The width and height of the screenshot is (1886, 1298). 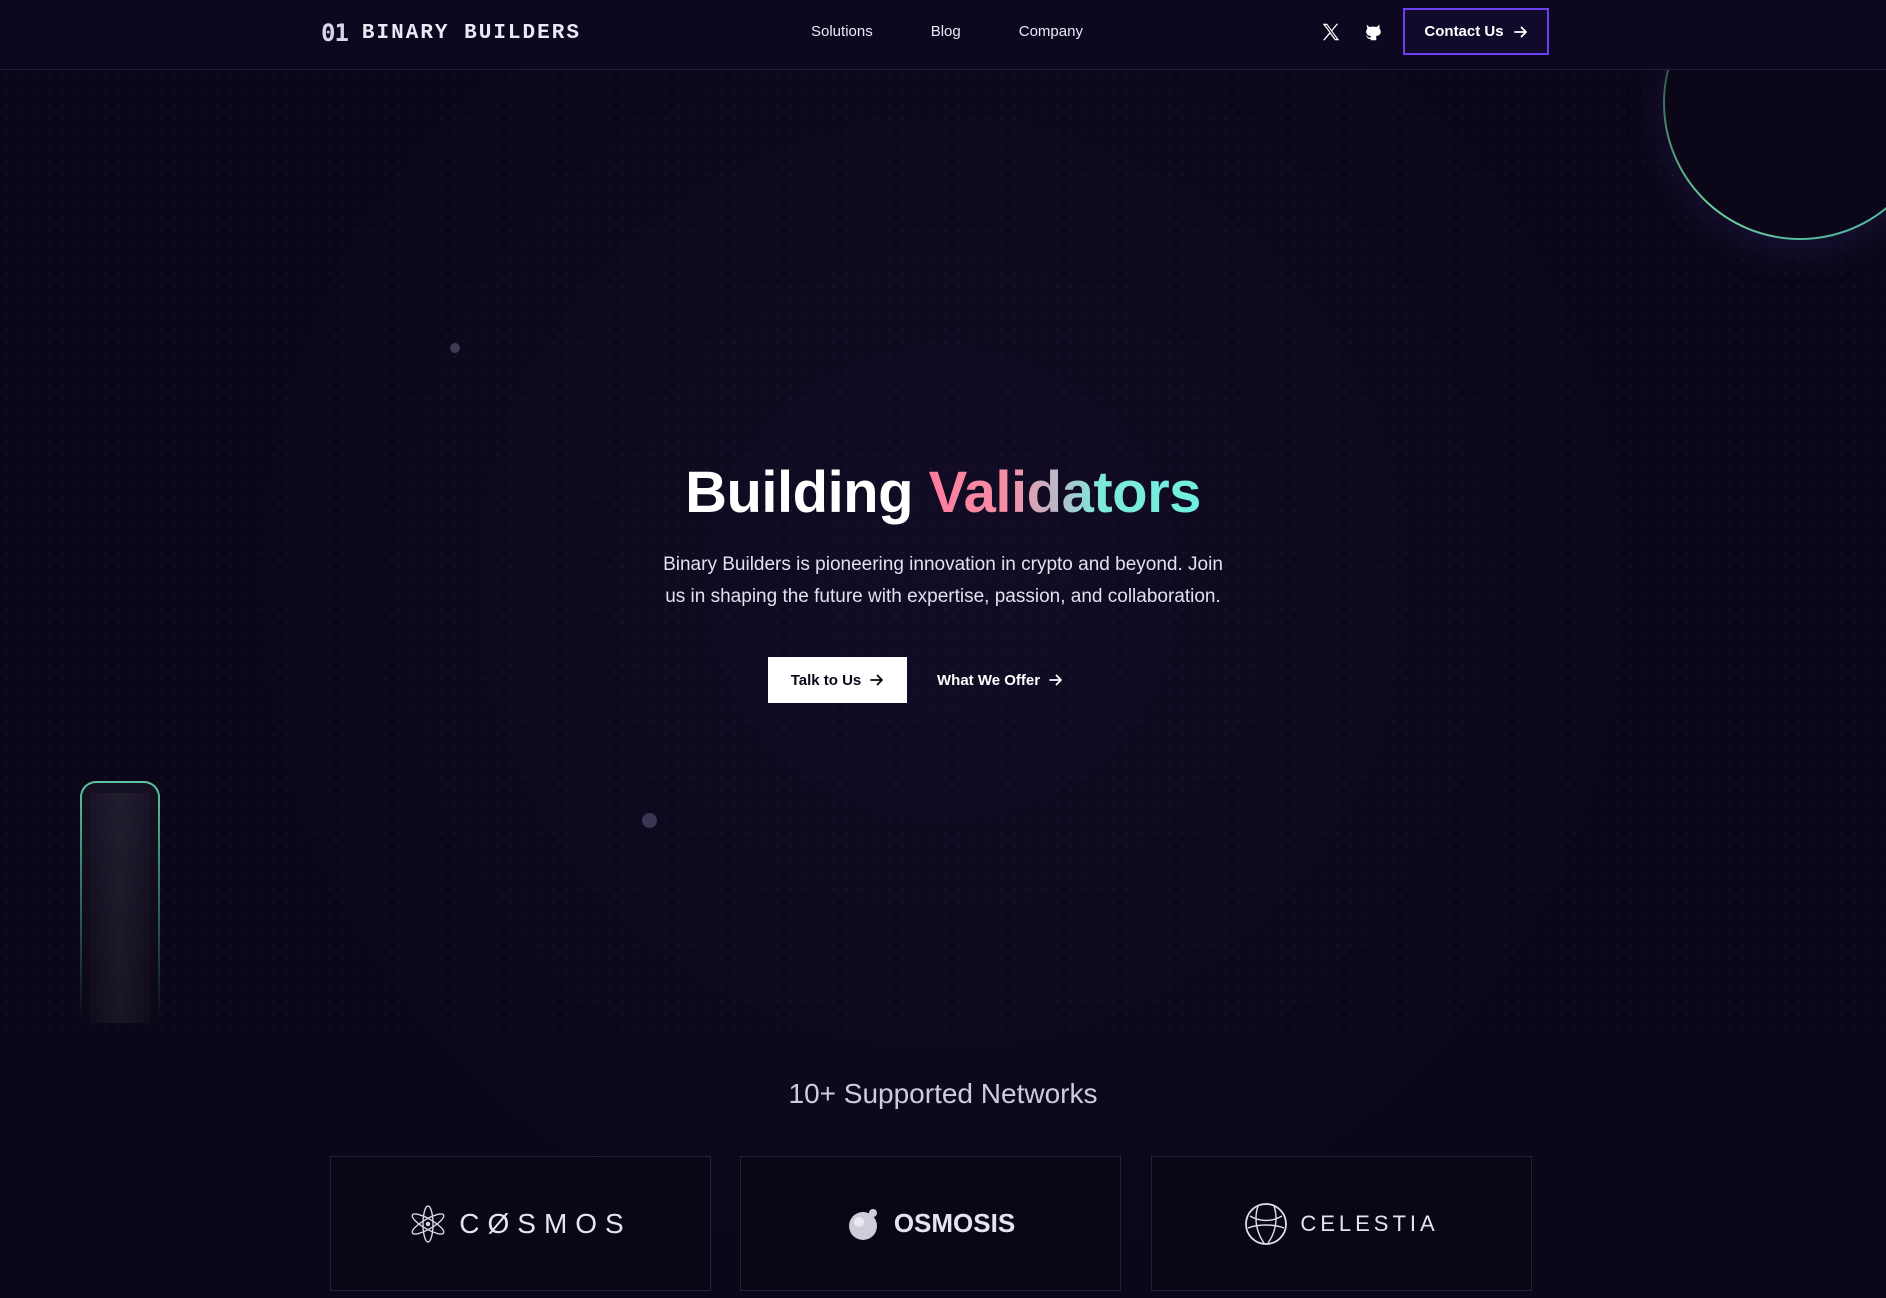 I want to click on logo-mark: 01, so click(x=335, y=33).